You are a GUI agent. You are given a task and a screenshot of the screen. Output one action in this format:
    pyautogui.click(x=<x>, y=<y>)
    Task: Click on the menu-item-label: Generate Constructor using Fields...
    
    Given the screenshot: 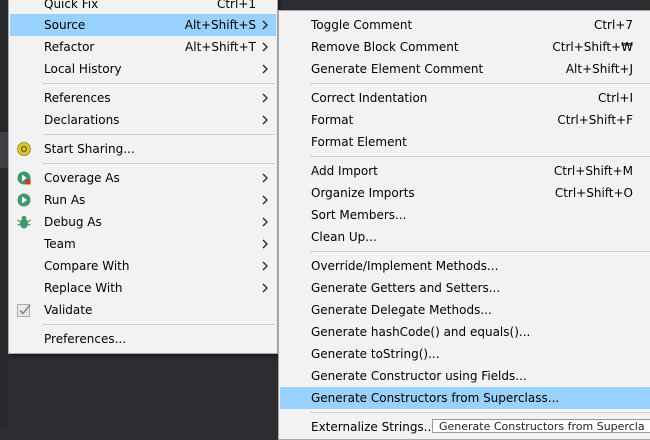 What is the action you would take?
    pyautogui.click(x=419, y=376)
    